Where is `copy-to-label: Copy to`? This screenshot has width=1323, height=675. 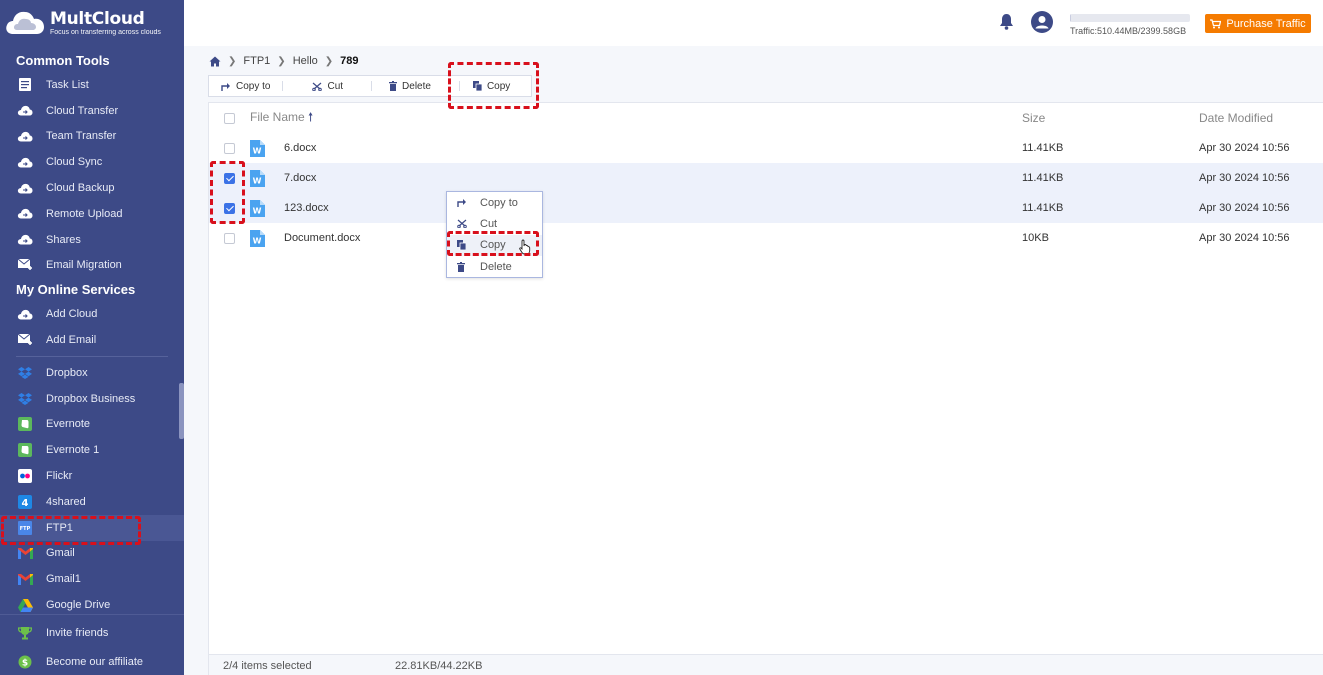 copy-to-label: Copy to is located at coordinates (253, 86).